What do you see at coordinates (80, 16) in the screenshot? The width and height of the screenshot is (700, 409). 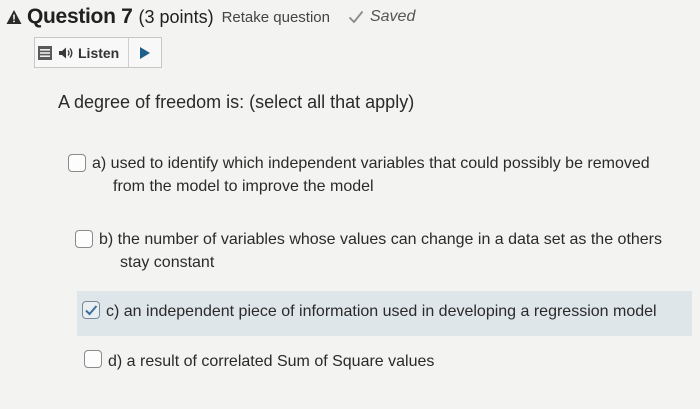 I see `question-title: Question 7` at bounding box center [80, 16].